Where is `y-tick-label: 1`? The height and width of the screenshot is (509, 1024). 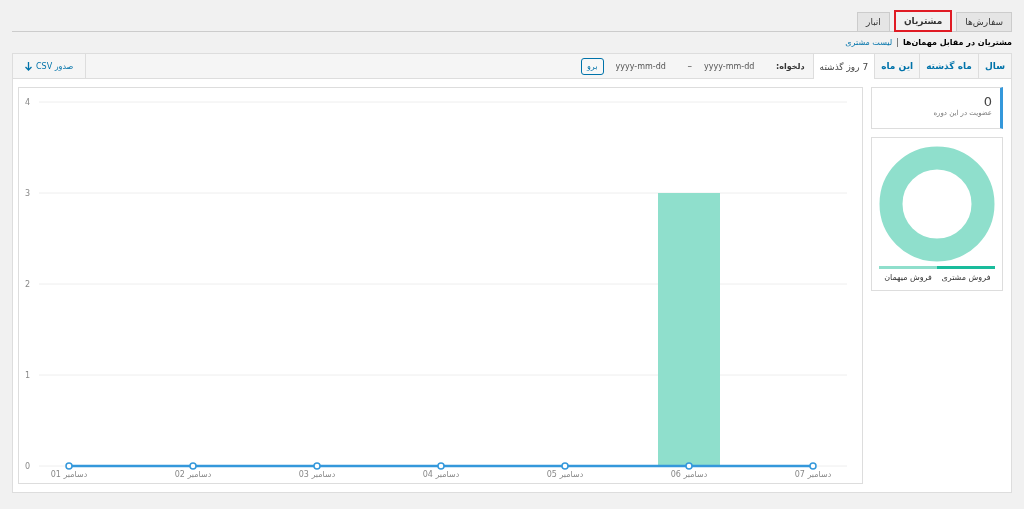
y-tick-label: 1 is located at coordinates (28, 375).